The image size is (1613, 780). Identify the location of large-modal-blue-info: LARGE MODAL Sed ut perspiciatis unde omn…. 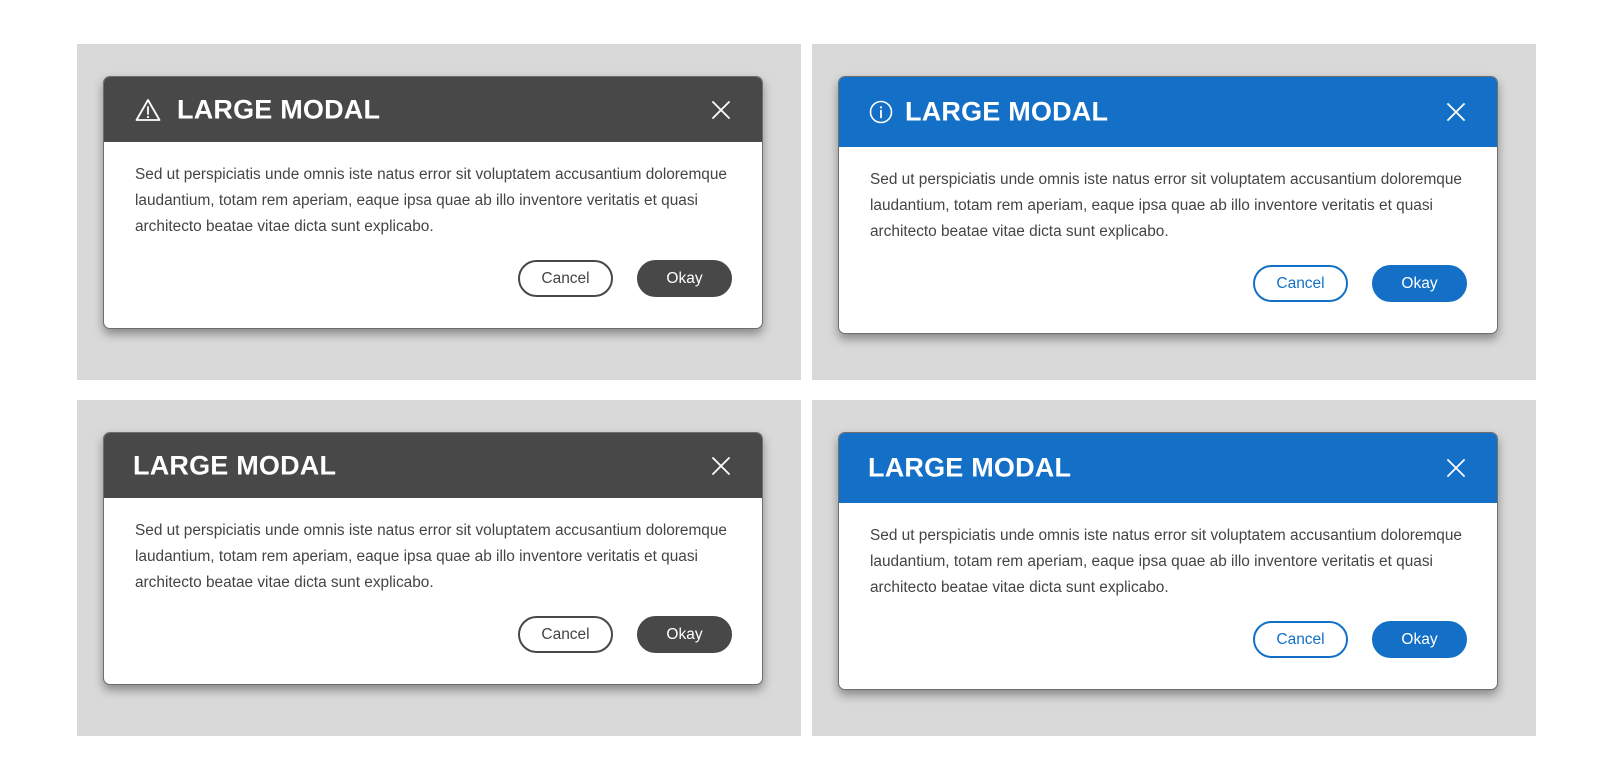
(1168, 205).